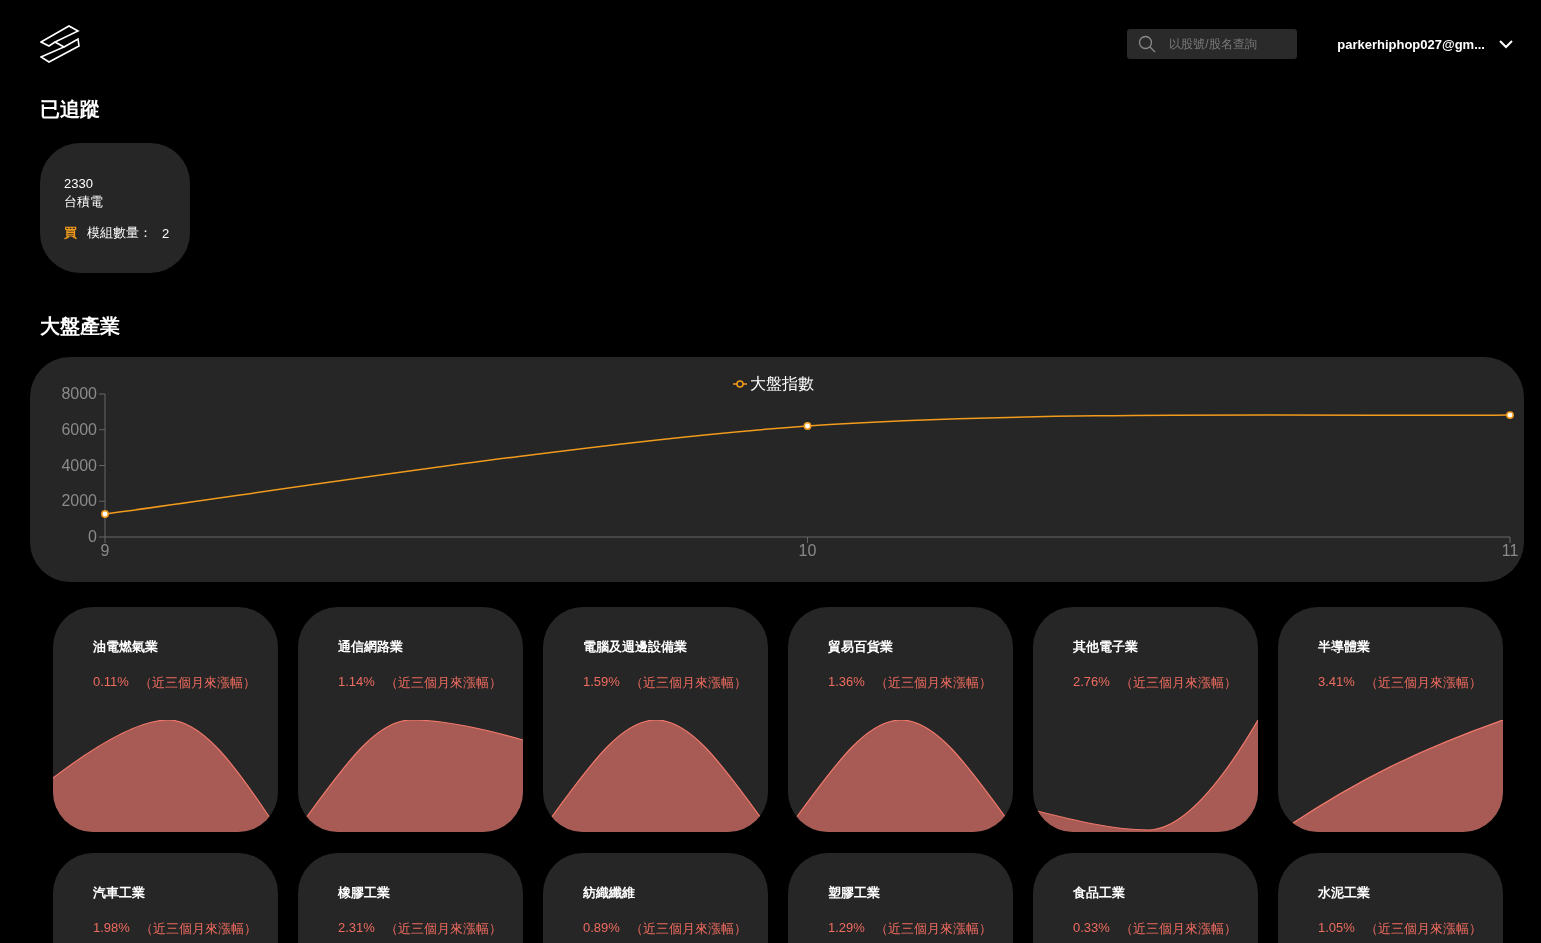  I want to click on axis-label: 2000, so click(79, 501).